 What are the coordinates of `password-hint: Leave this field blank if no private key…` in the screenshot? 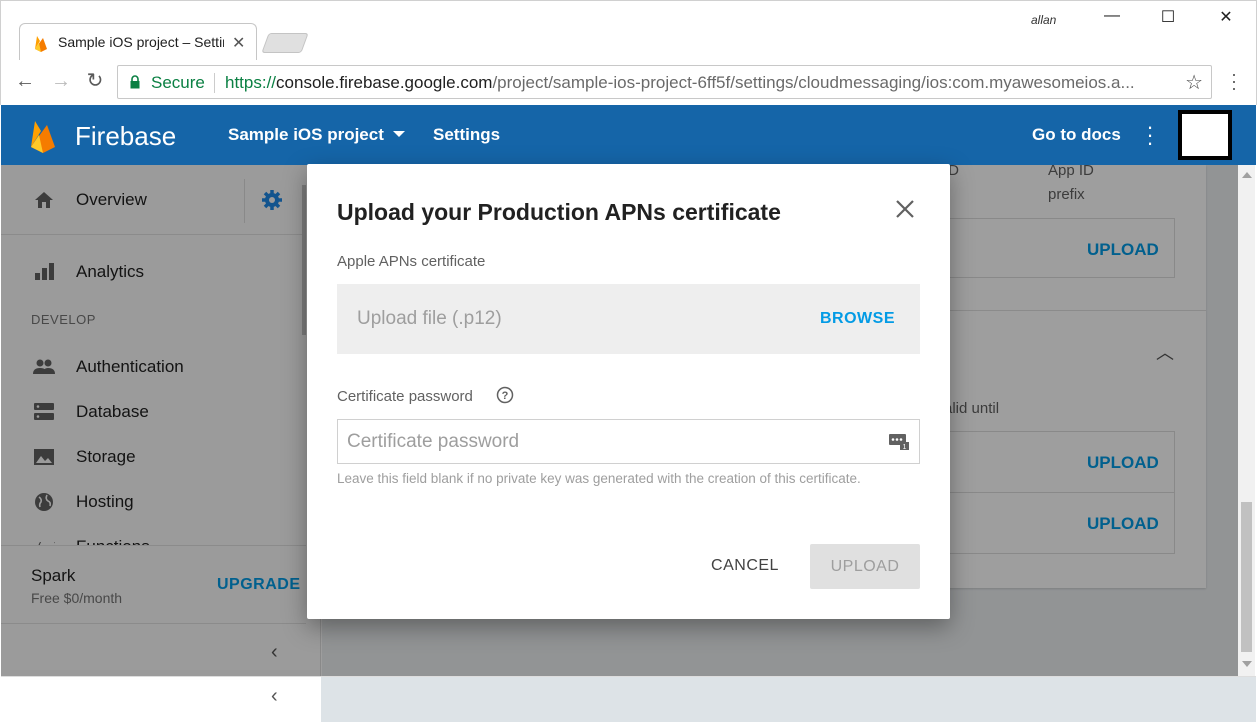 It's located at (599, 478).